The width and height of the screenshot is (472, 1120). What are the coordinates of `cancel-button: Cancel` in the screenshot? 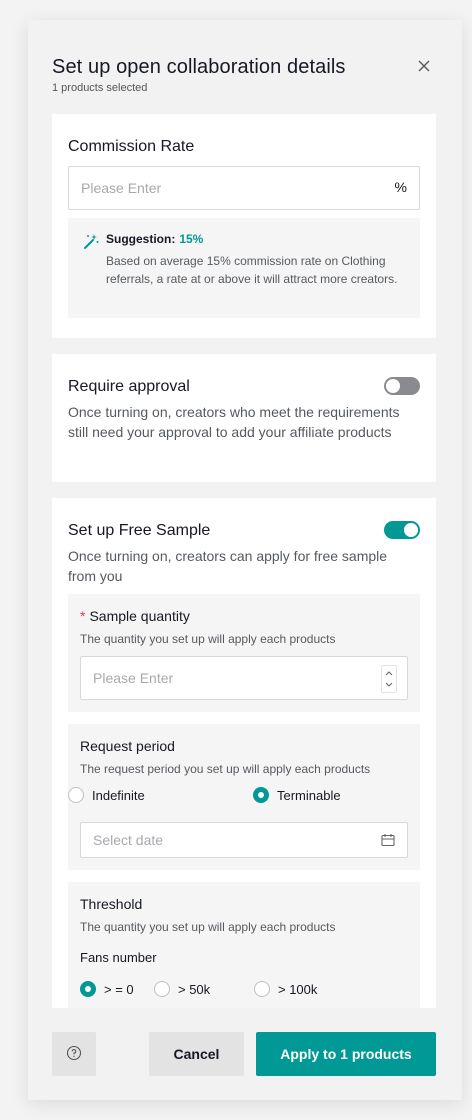 It's located at (196, 1054).